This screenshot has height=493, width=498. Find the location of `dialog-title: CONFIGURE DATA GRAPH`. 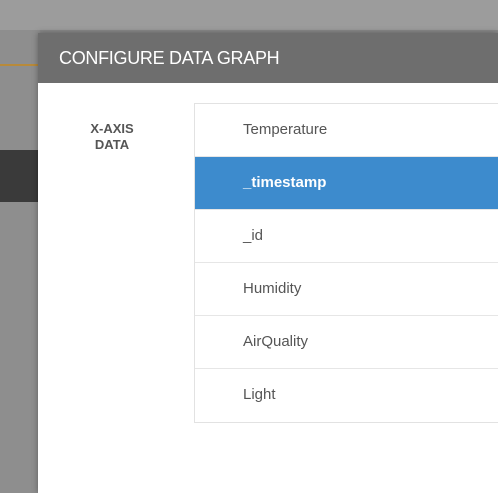

dialog-title: CONFIGURE DATA GRAPH is located at coordinates (169, 58).